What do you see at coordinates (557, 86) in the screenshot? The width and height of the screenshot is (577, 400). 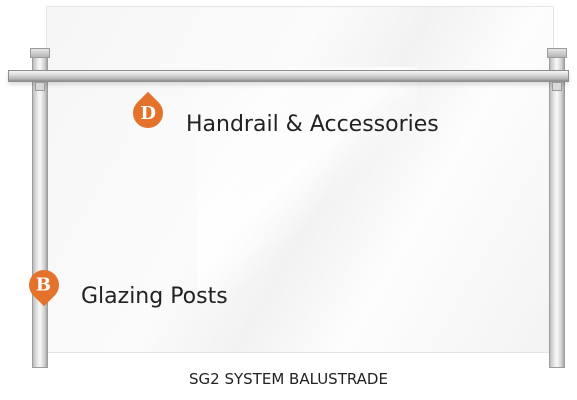 I see `handrail-bracket-right` at bounding box center [557, 86].